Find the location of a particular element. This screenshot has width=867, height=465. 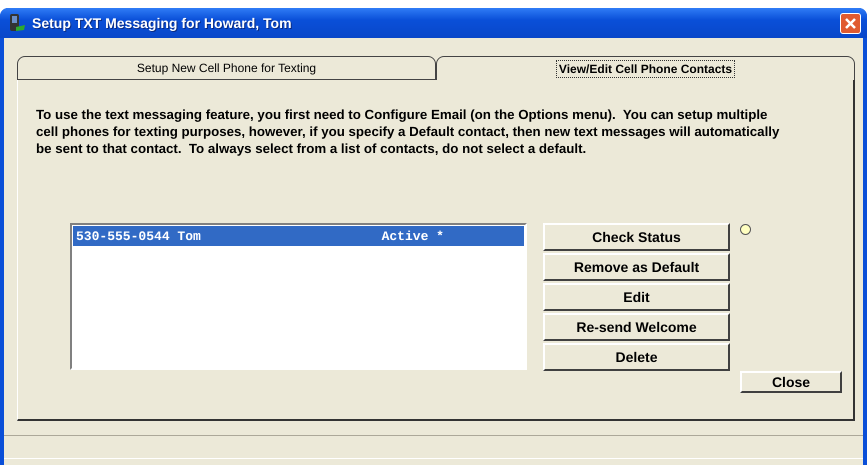

action-button: Check Status is located at coordinates (636, 237).